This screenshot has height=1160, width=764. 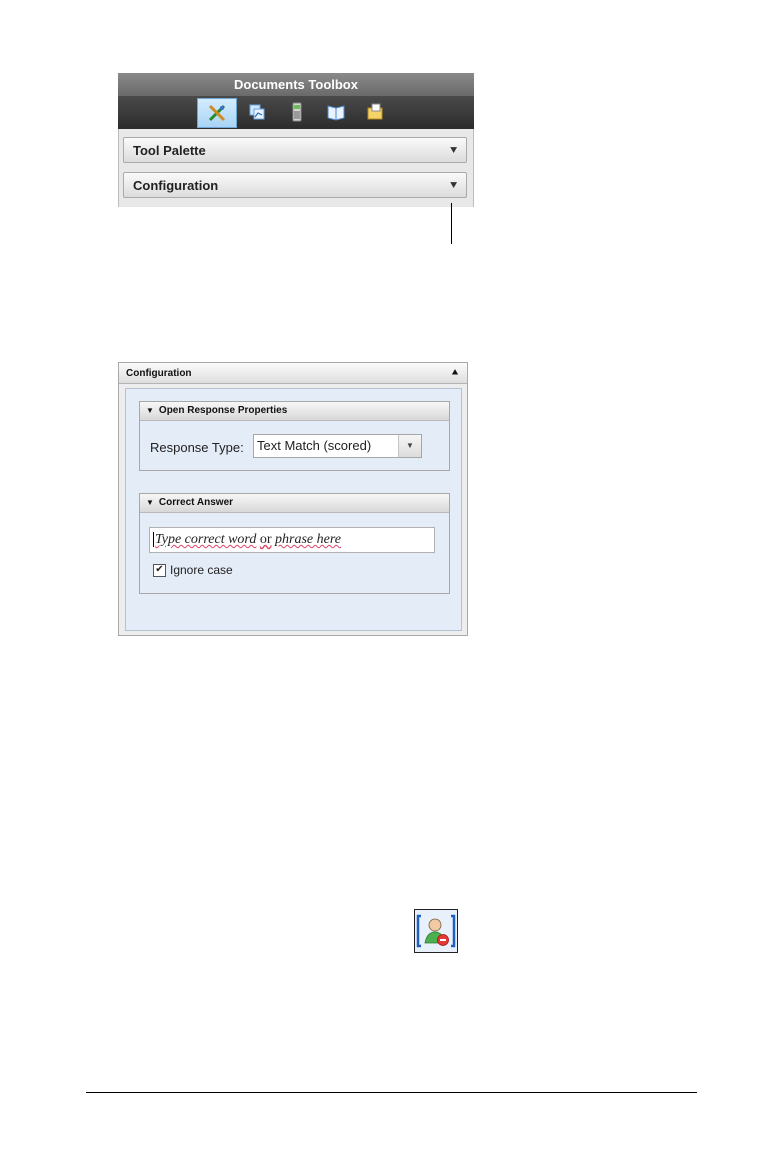 I want to click on calculator-emulator-icon, so click(x=297, y=112).